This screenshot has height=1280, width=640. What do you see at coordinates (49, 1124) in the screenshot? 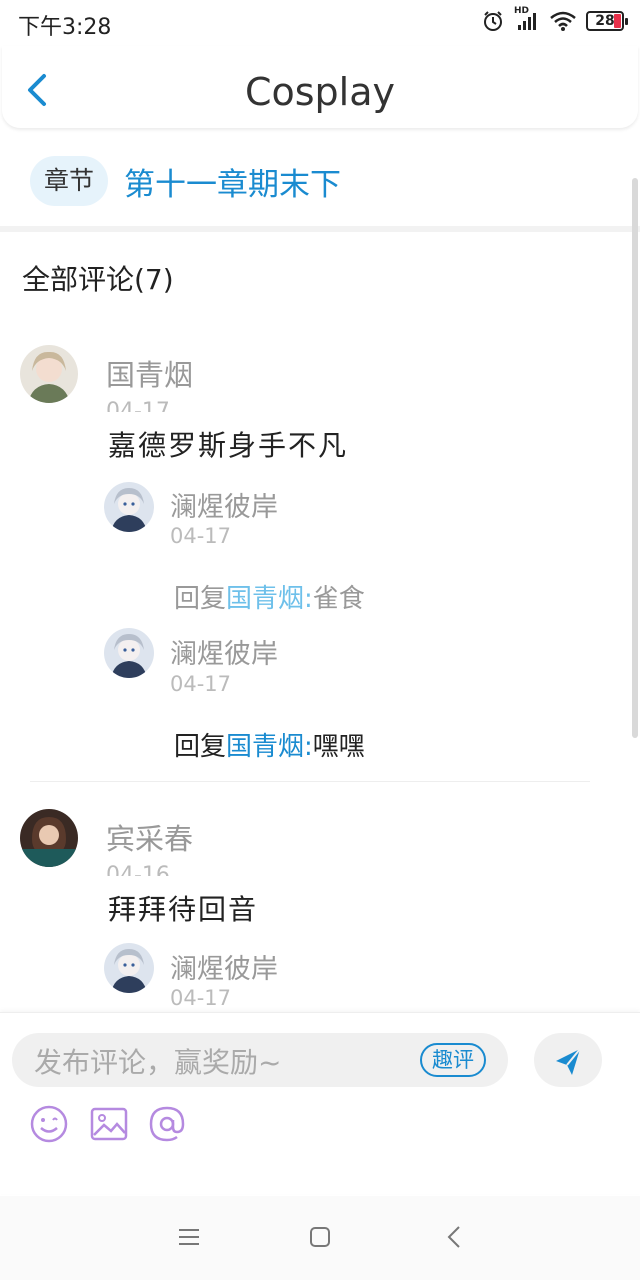
I see `emoji-icon` at bounding box center [49, 1124].